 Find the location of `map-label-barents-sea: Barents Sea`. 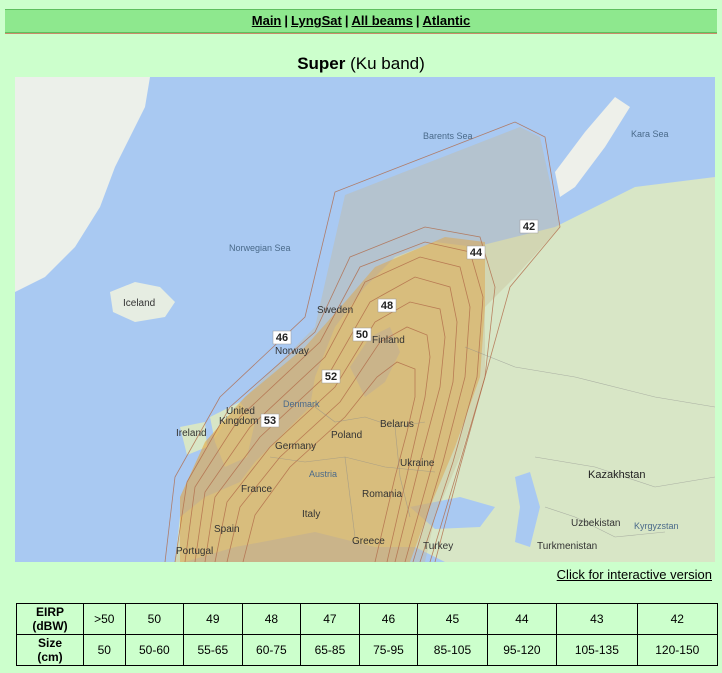

map-label-barents-sea: Barents Sea is located at coordinates (448, 136).